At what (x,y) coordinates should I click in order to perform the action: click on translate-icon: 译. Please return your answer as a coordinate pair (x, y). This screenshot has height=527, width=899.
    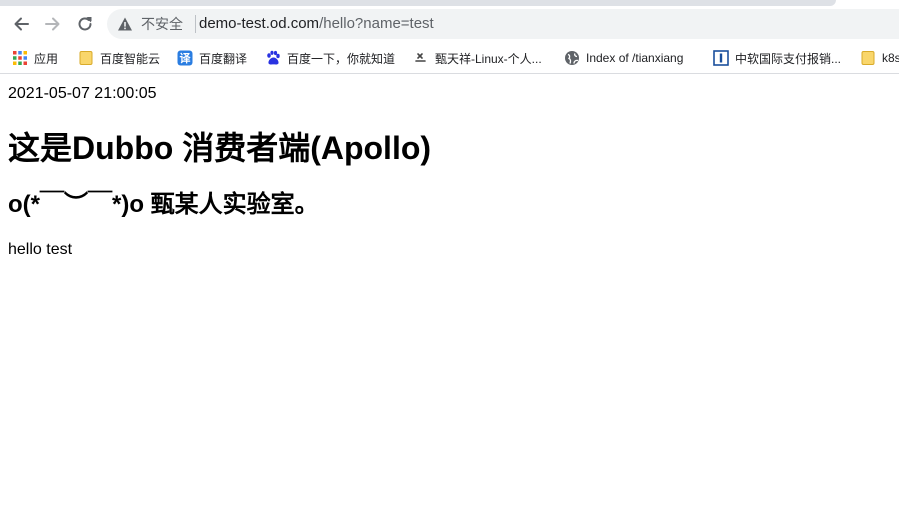
    Looking at the image, I should click on (185, 58).